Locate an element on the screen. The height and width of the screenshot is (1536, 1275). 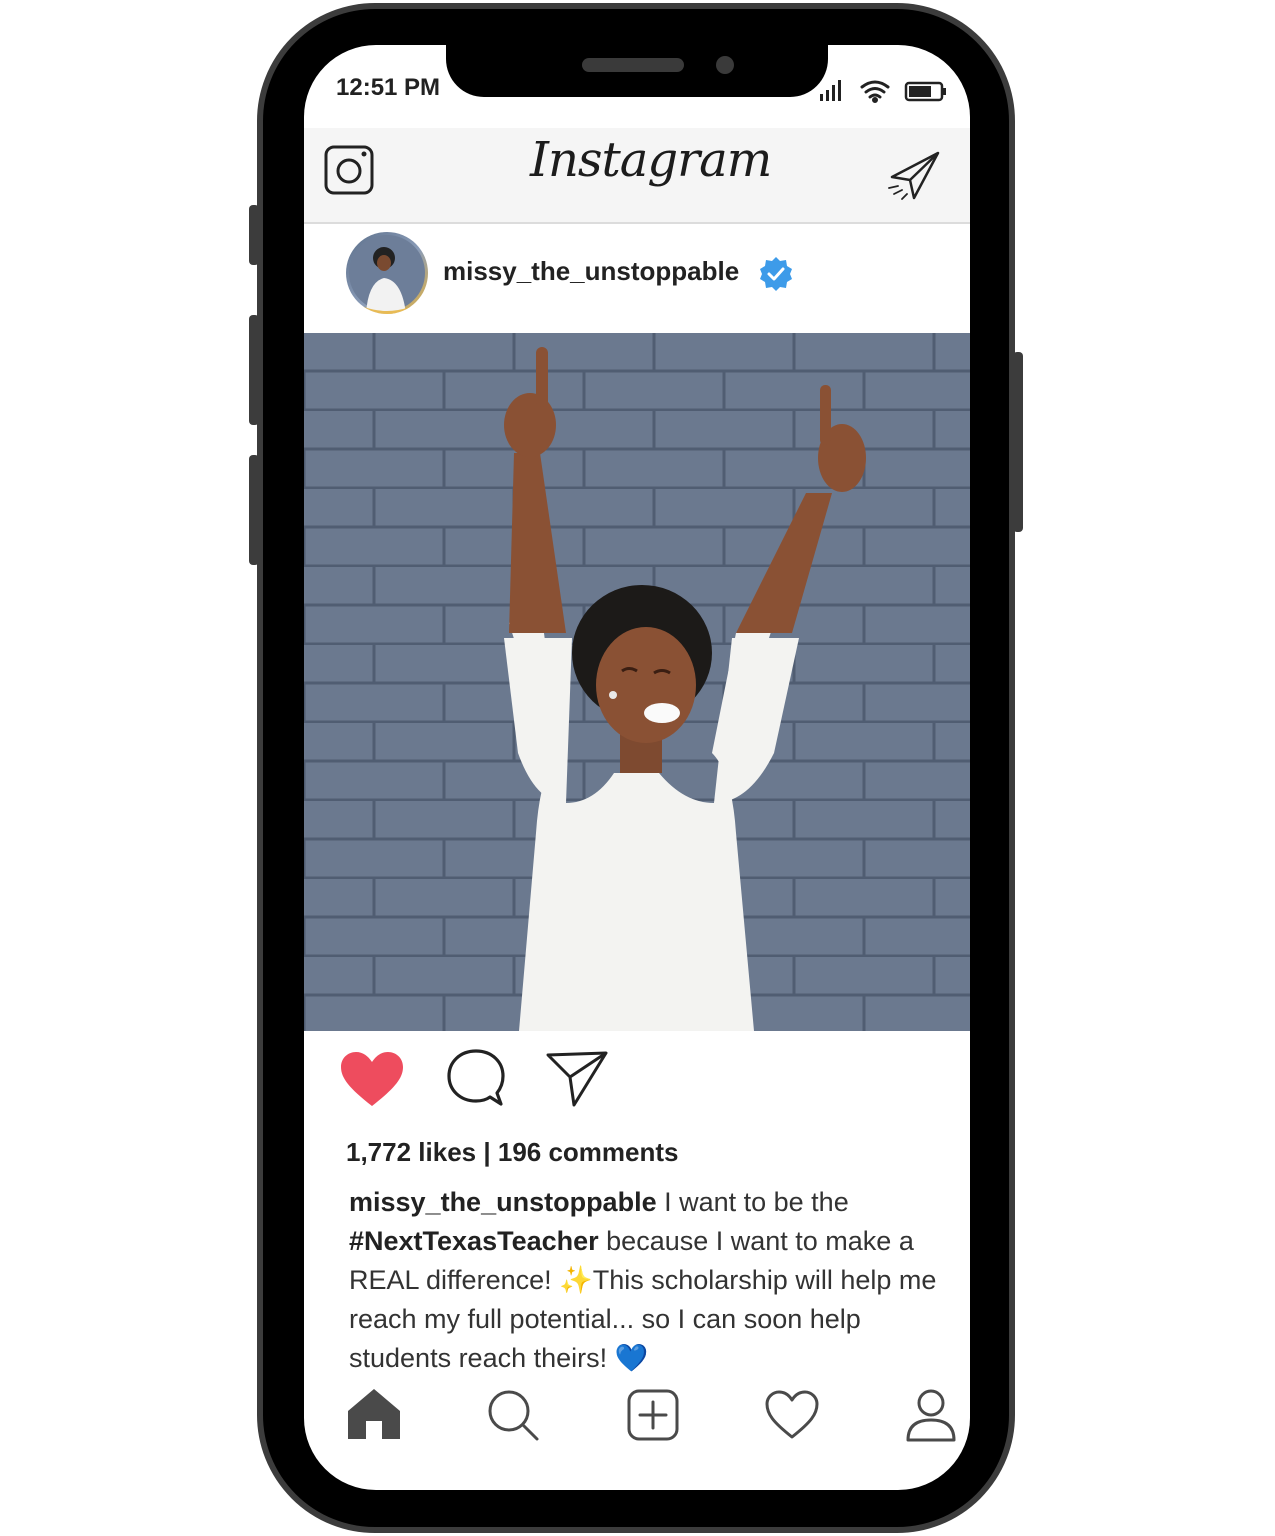
like-heart-icon is located at coordinates (372, 1079).